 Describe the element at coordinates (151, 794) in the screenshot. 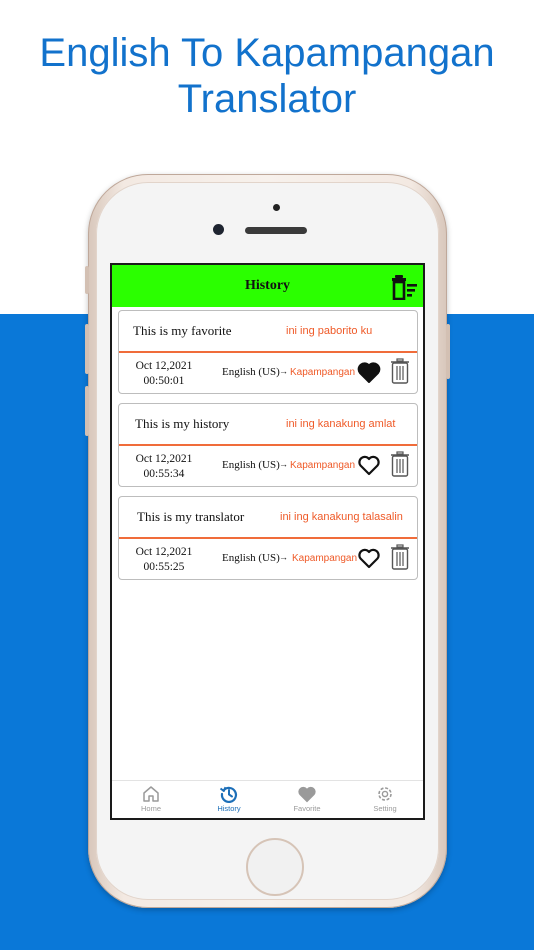

I see `home-icon` at that location.